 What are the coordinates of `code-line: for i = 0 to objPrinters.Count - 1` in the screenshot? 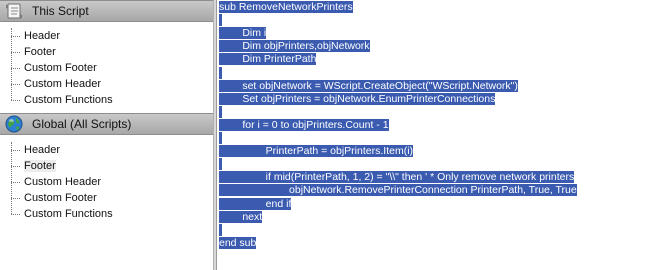 It's located at (304, 124).